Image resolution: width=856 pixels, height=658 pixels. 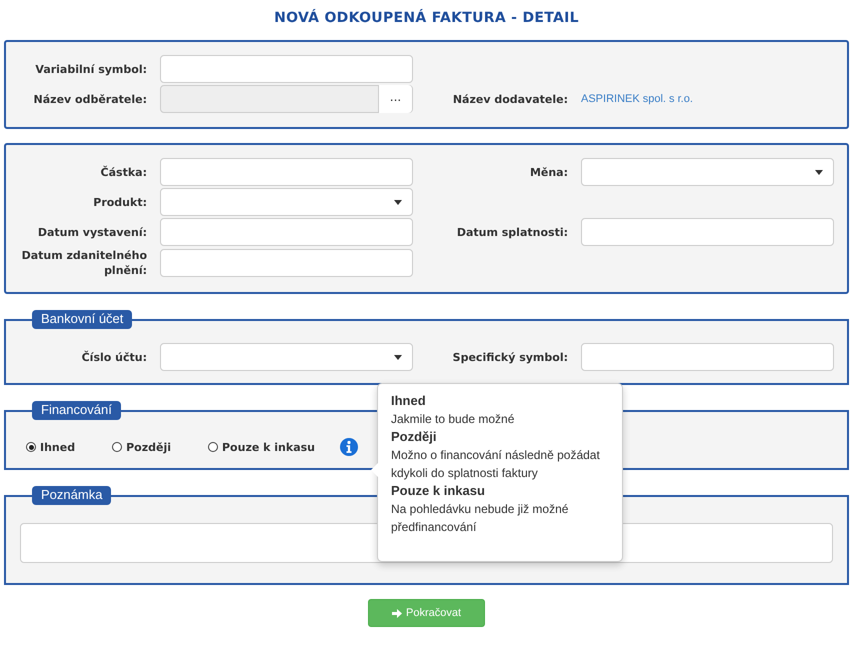 I want to click on panel-legend: Bankovní účet, so click(x=82, y=319).